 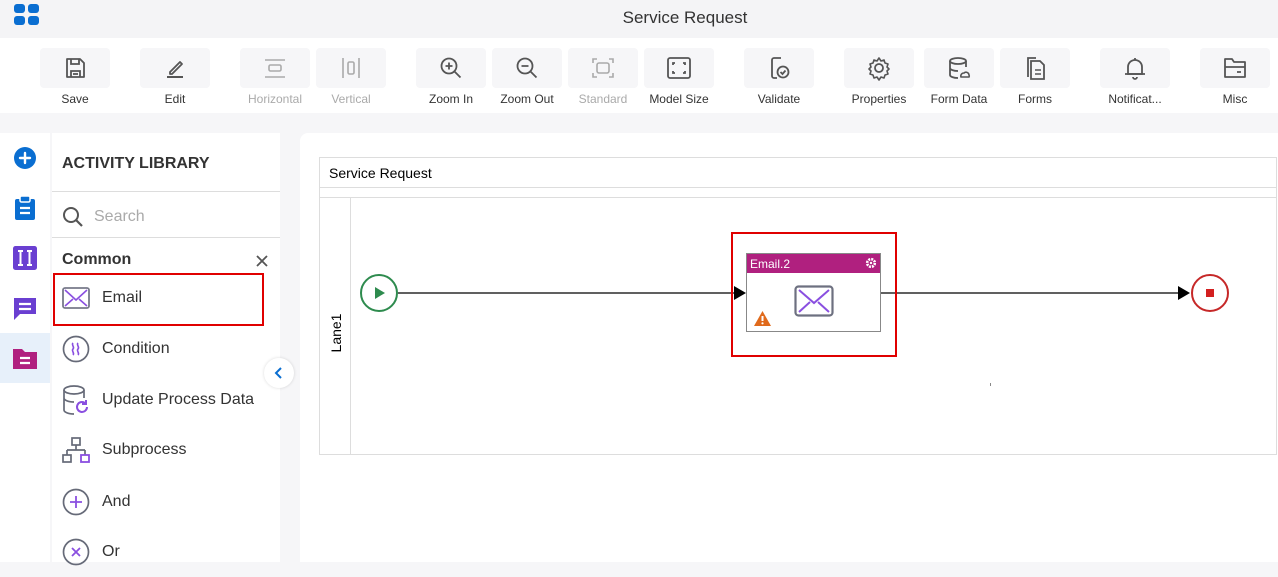 I want to click on close-icon, so click(x=262, y=261).